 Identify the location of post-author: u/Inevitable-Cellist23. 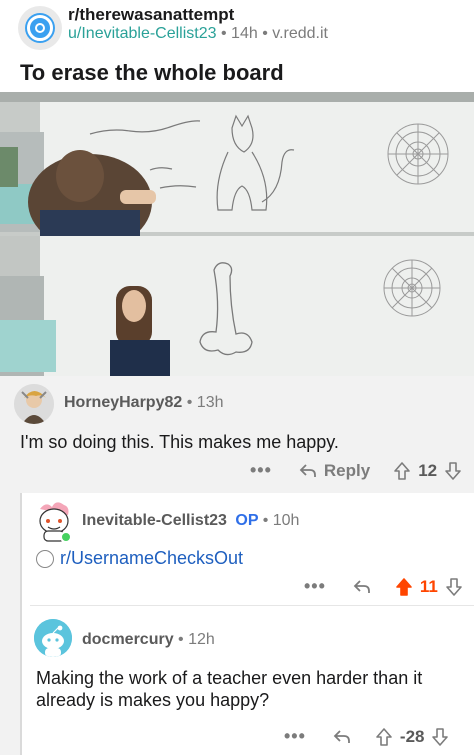
(142, 33).